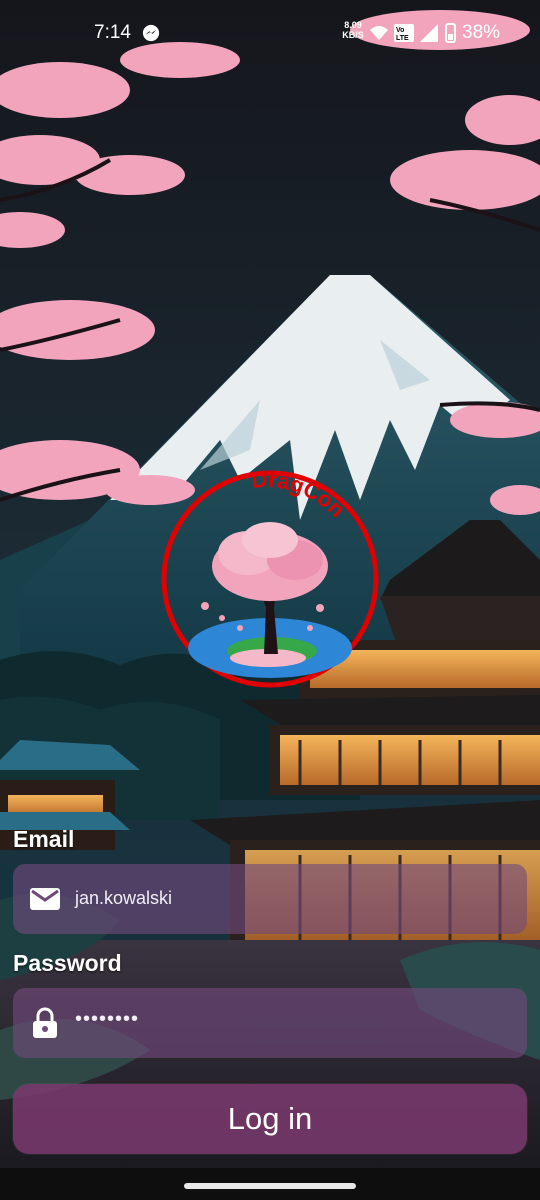 This screenshot has height=1200, width=540. I want to click on email-label: Email, so click(44, 839).